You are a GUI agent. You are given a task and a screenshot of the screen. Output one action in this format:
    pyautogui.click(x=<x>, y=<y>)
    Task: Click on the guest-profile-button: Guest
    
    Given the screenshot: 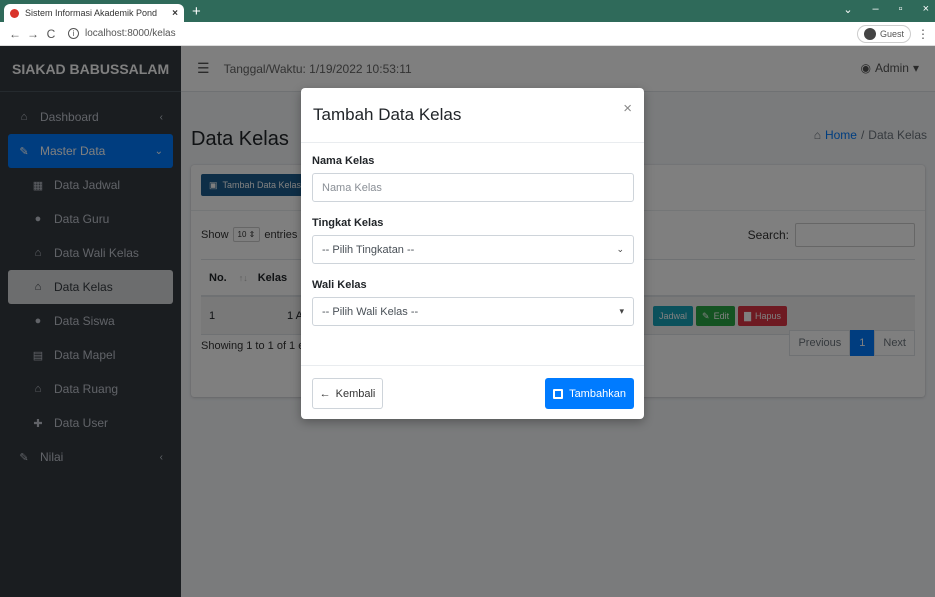 What is the action you would take?
    pyautogui.click(x=883, y=34)
    